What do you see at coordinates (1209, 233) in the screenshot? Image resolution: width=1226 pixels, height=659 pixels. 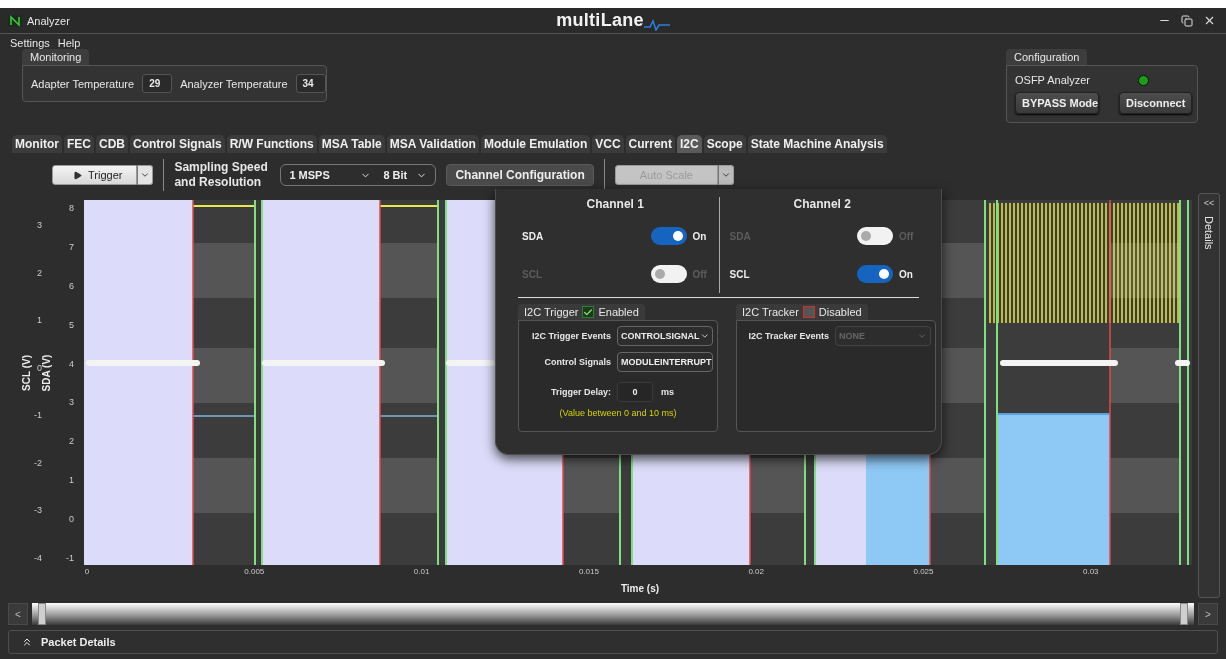 I see `panel-title: Details` at bounding box center [1209, 233].